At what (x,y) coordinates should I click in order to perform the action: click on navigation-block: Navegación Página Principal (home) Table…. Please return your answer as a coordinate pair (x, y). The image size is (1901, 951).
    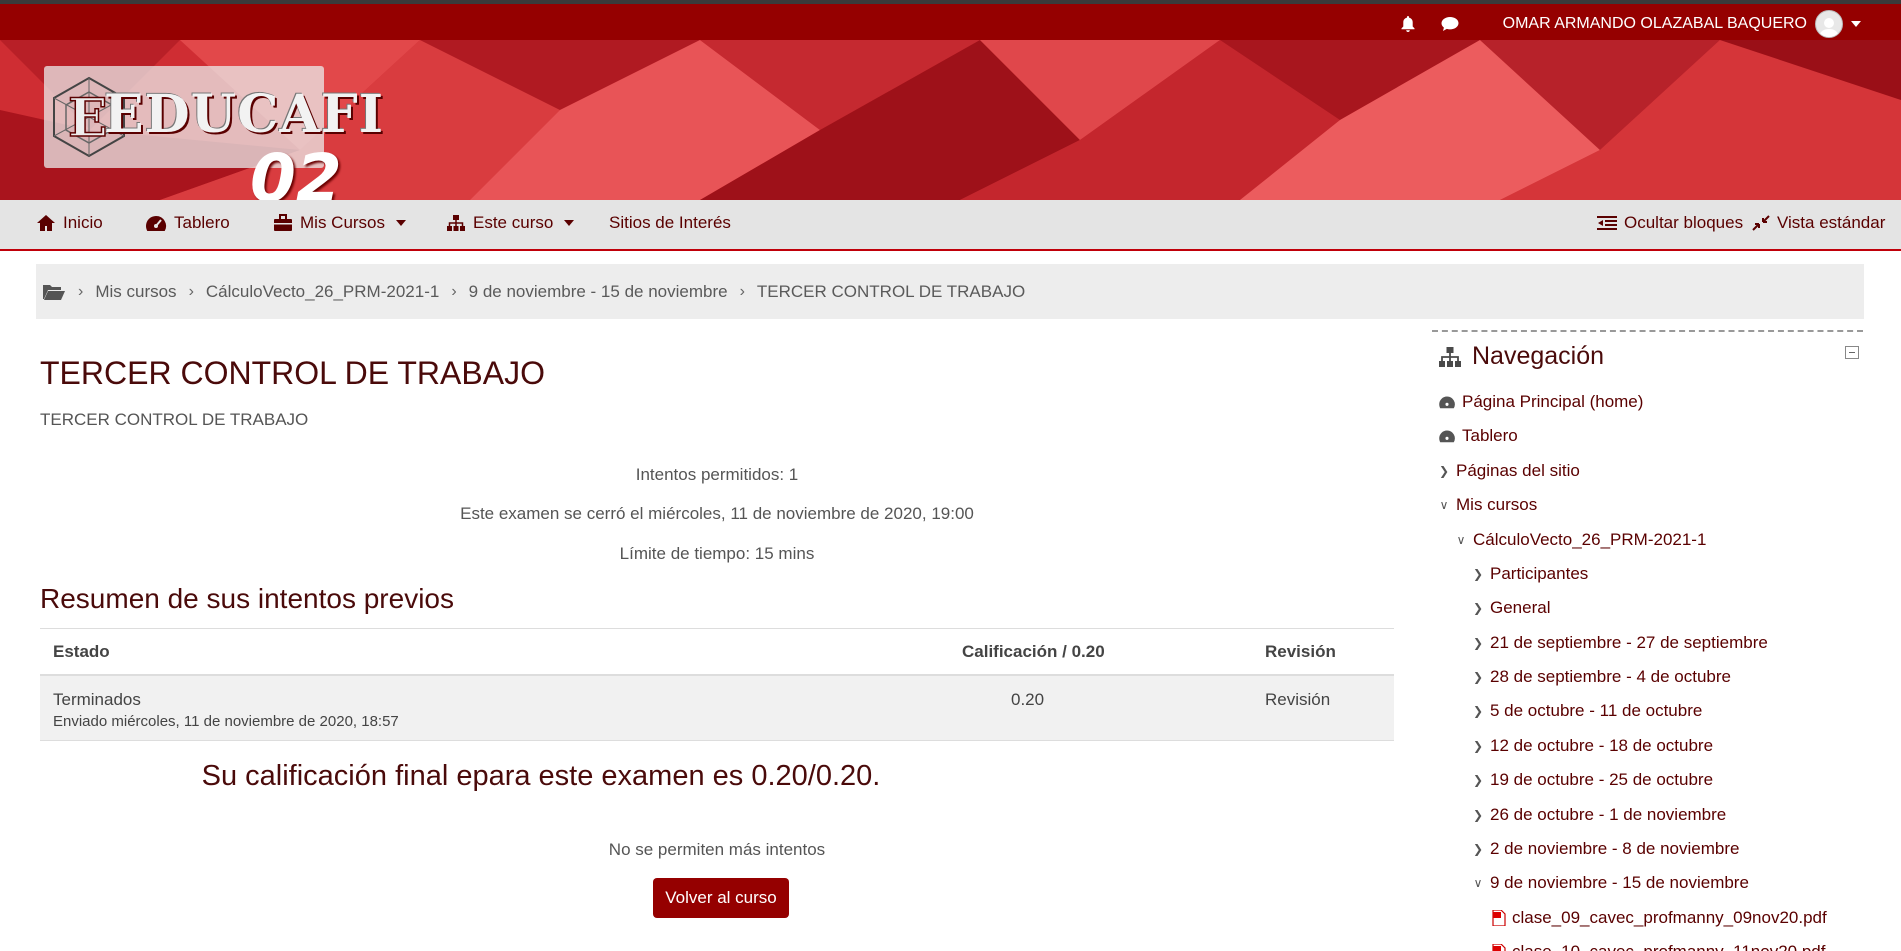
    Looking at the image, I should click on (1647, 640).